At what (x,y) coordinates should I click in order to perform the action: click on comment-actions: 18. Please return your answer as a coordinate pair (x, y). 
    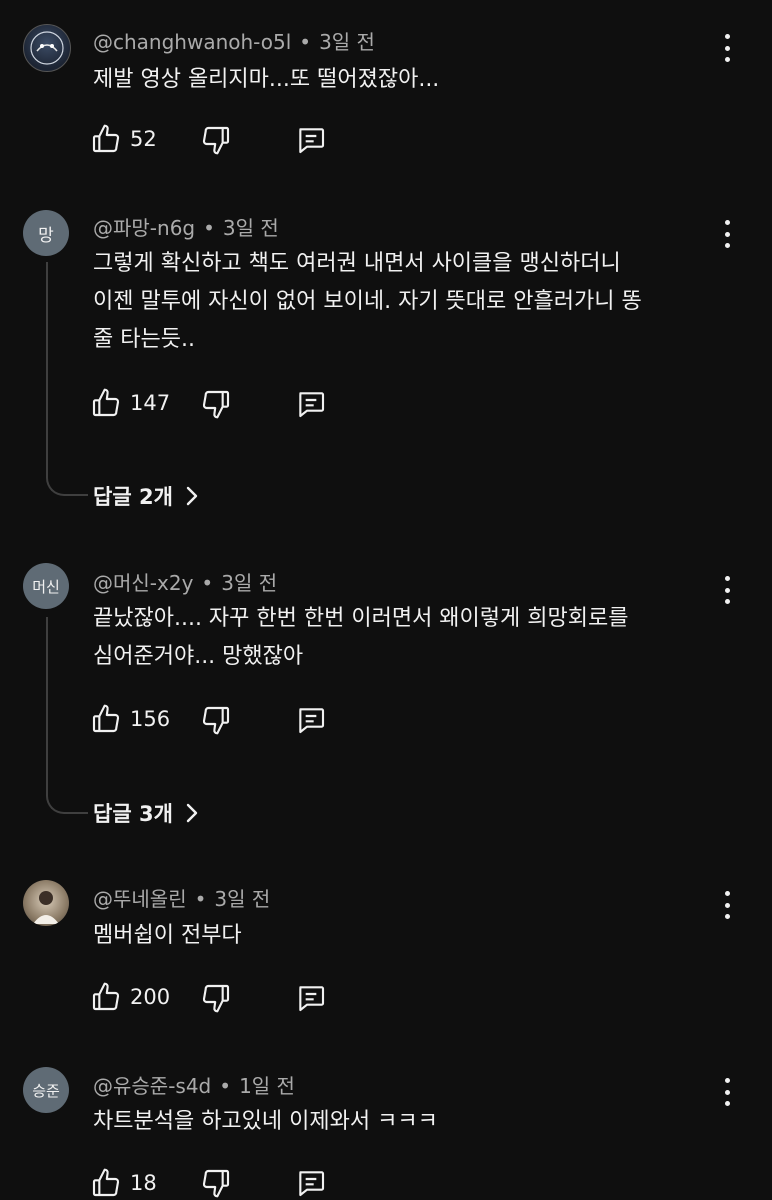
    Looking at the image, I should click on (123, 1183).